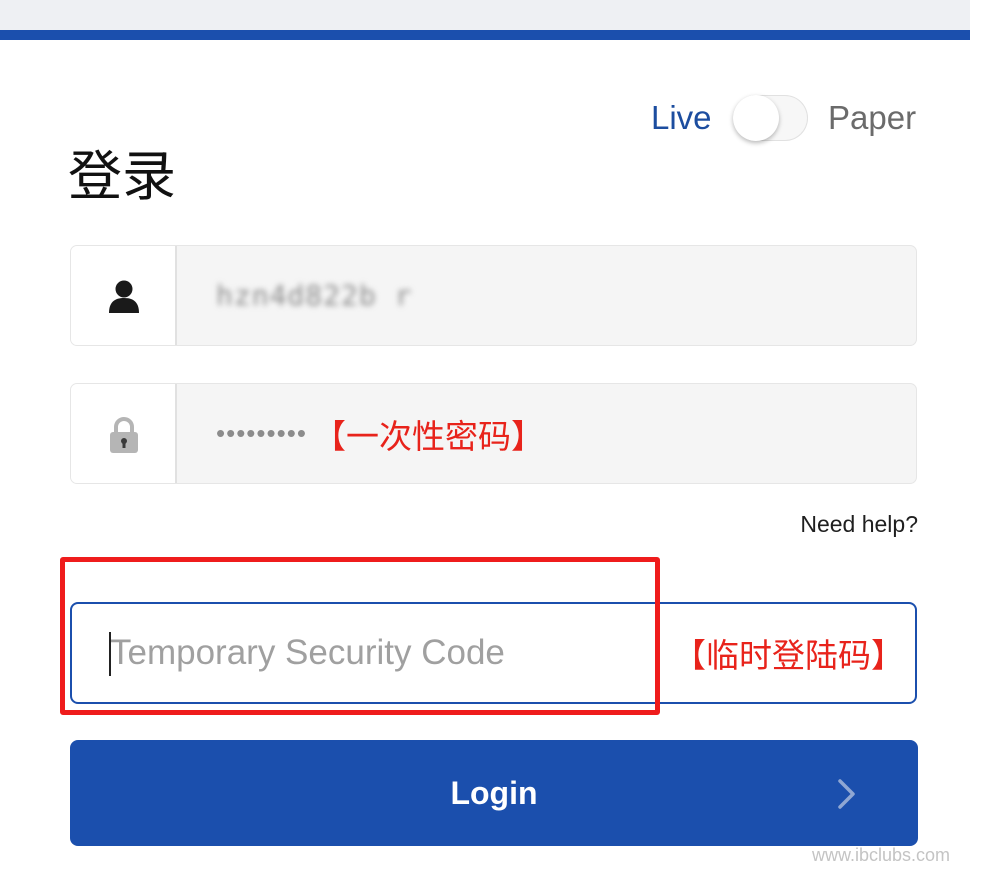 This screenshot has width=986, height=869. I want to click on lock-icon, so click(124, 435).